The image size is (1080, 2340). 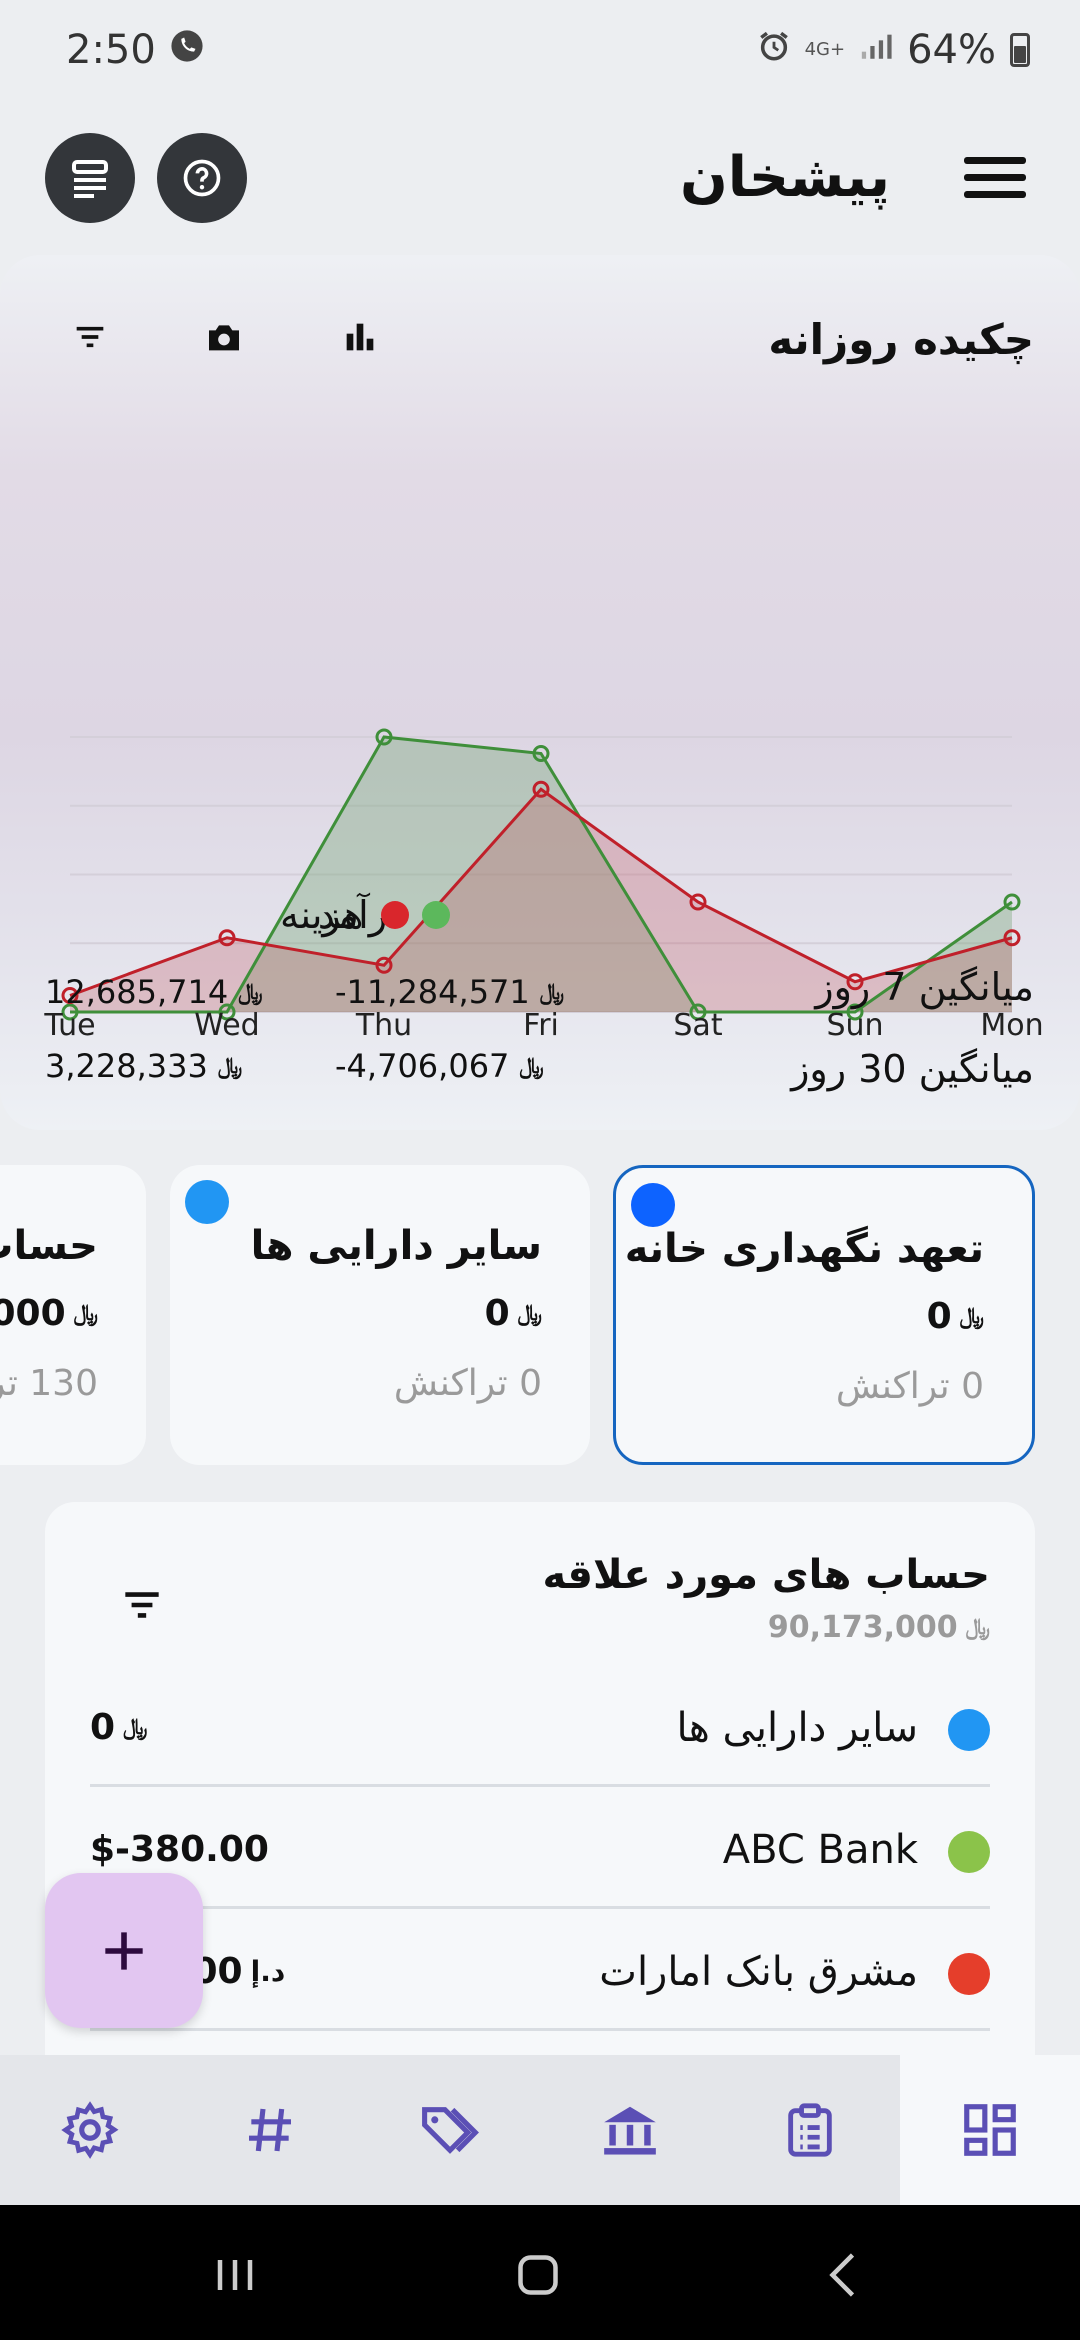 I want to click on account-name: حساب, so click(x=49, y=1246).